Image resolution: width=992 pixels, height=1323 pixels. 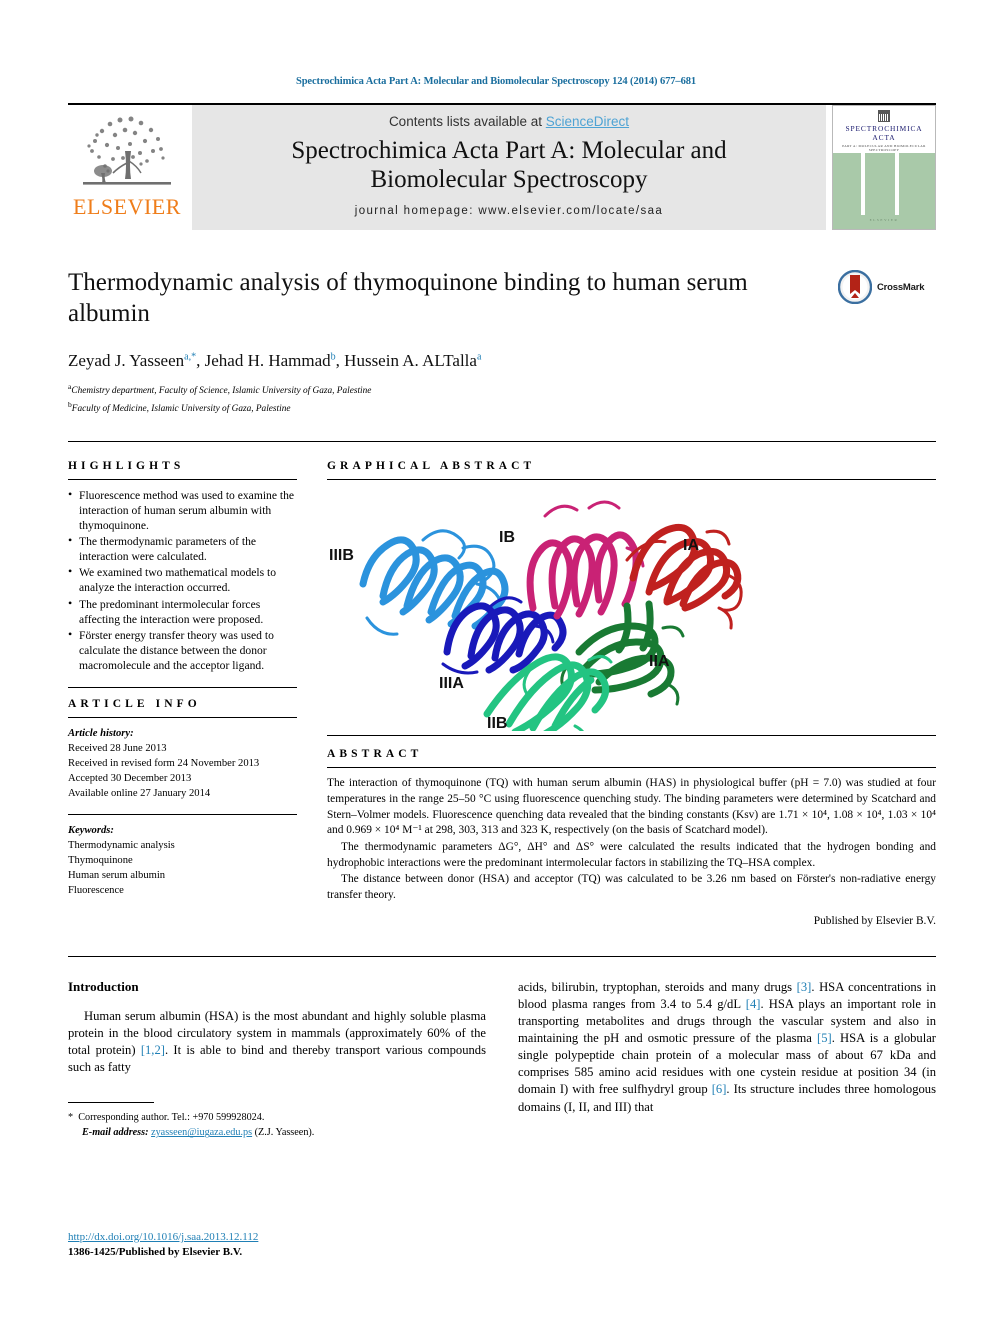 I want to click on history-item: Available online 27 January 2014, so click(x=139, y=793).